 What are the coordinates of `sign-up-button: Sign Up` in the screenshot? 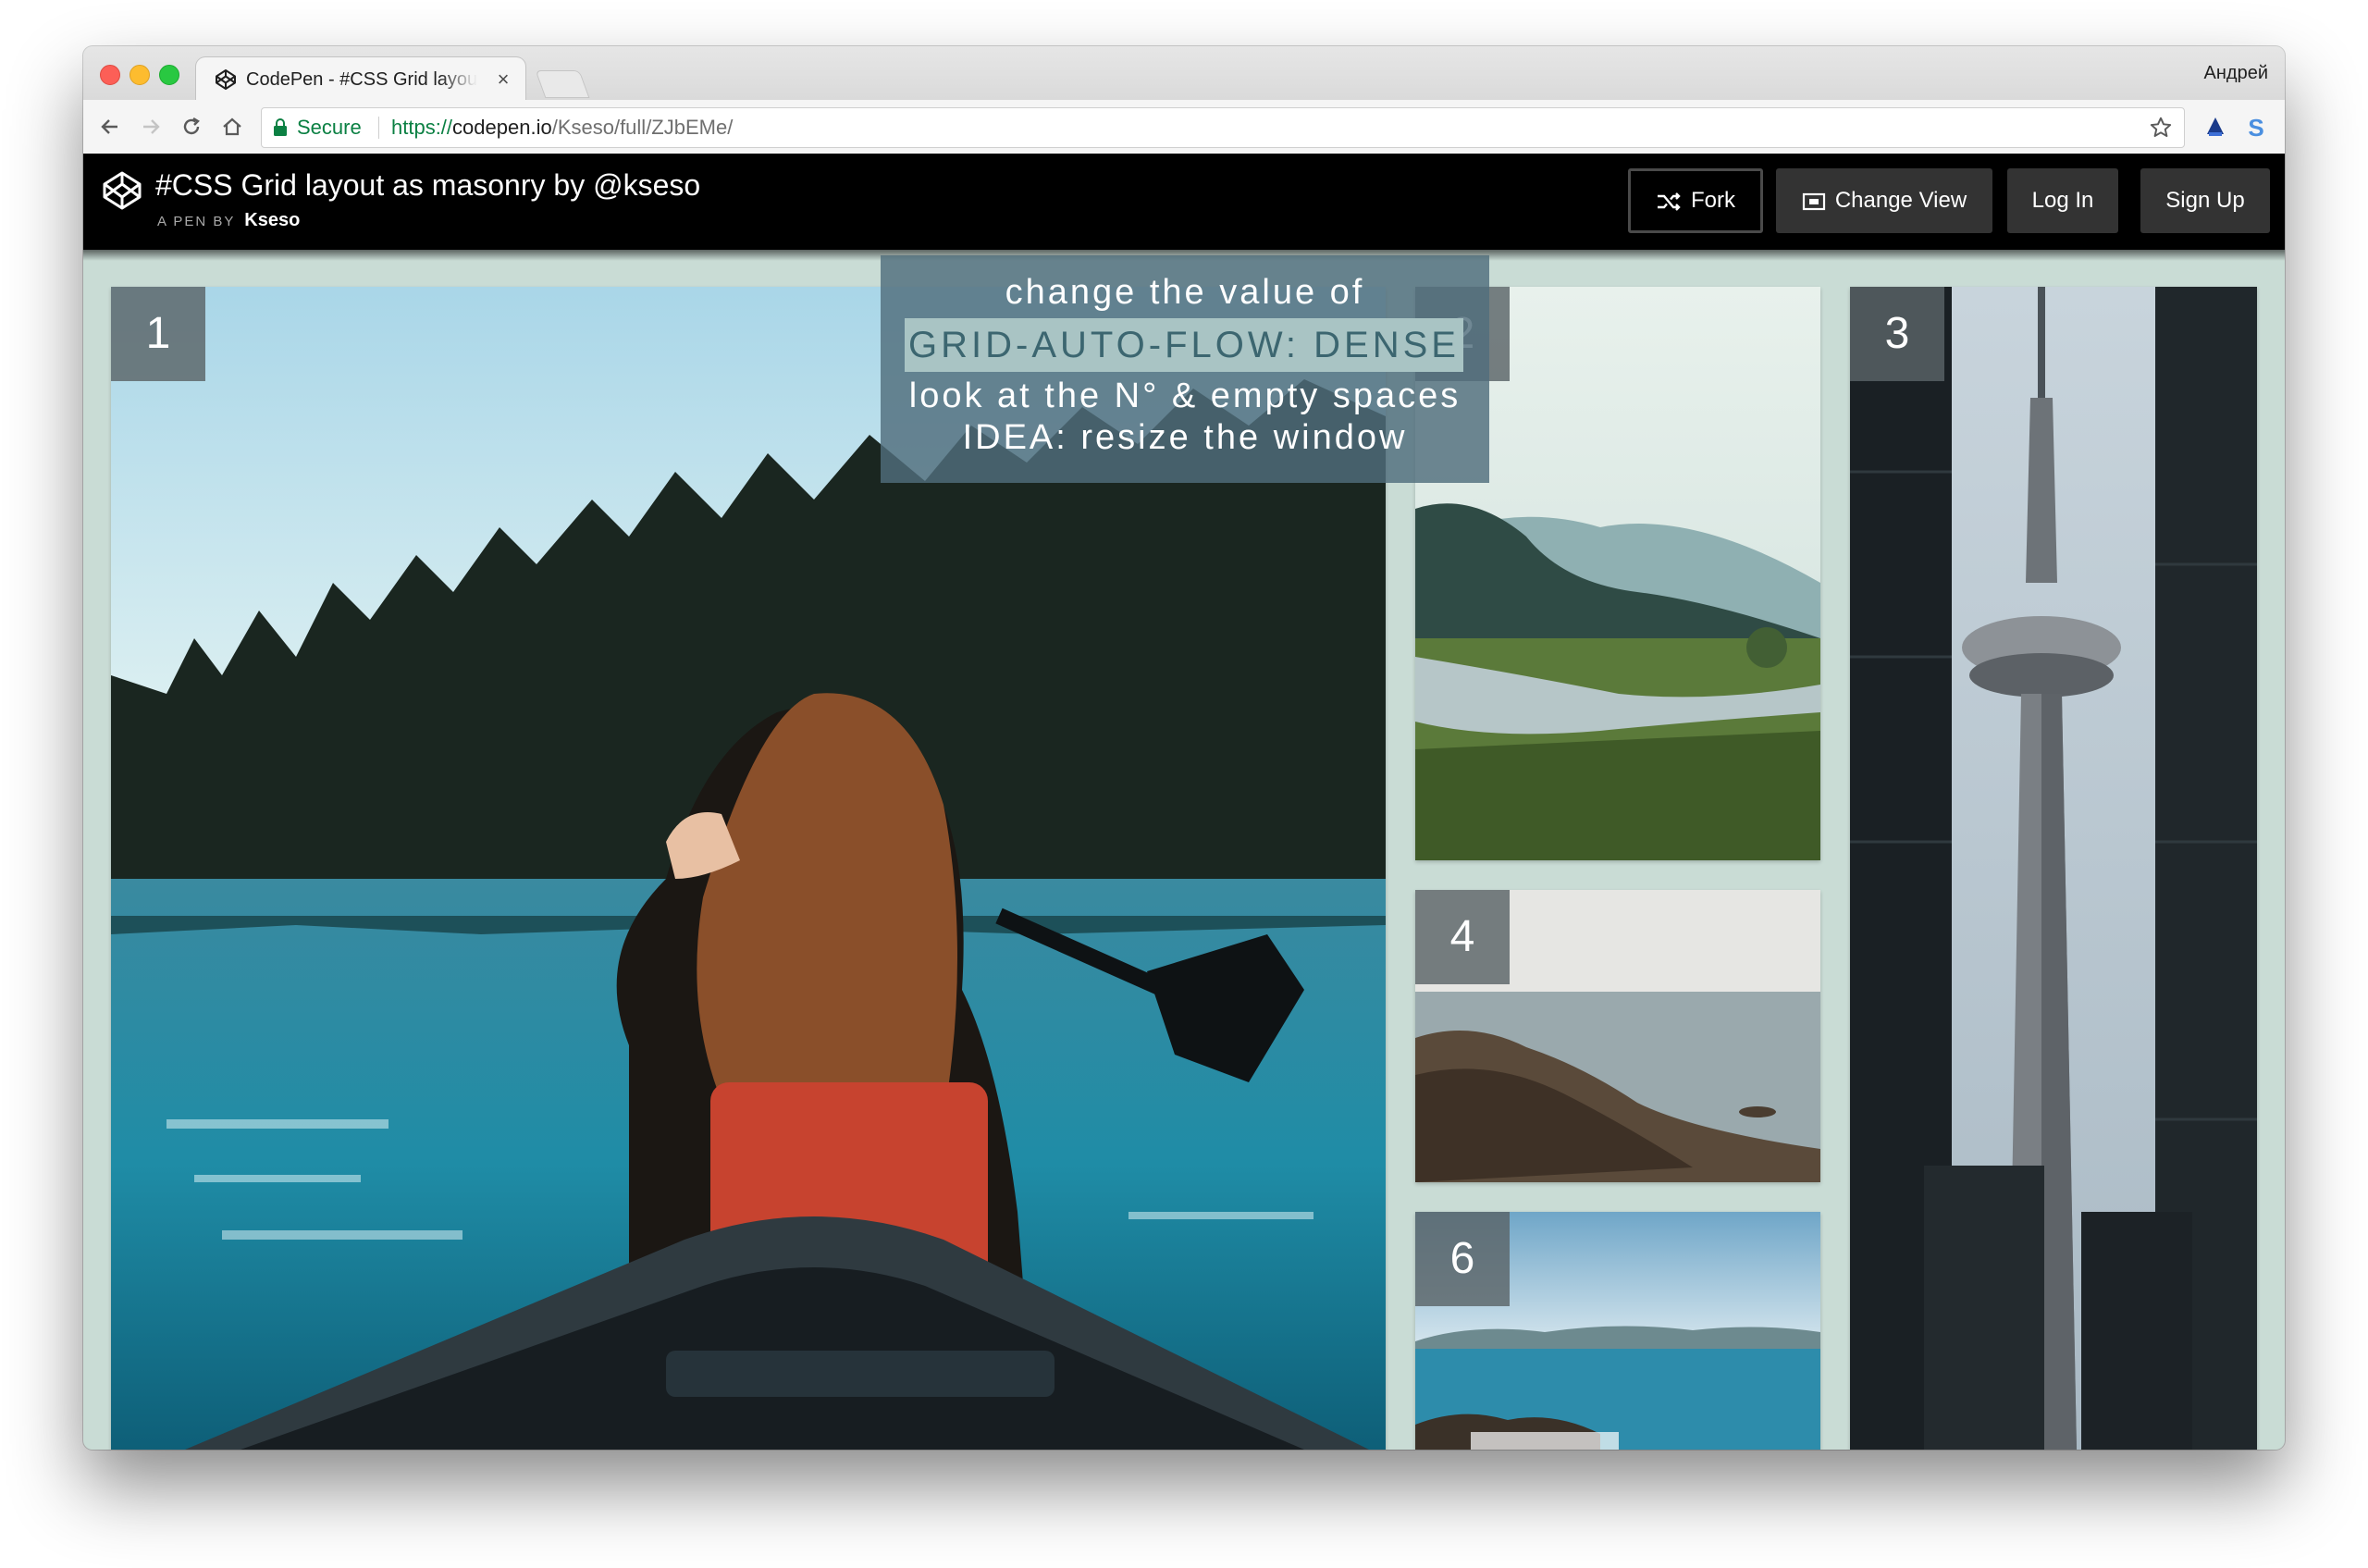 It's located at (2205, 200).